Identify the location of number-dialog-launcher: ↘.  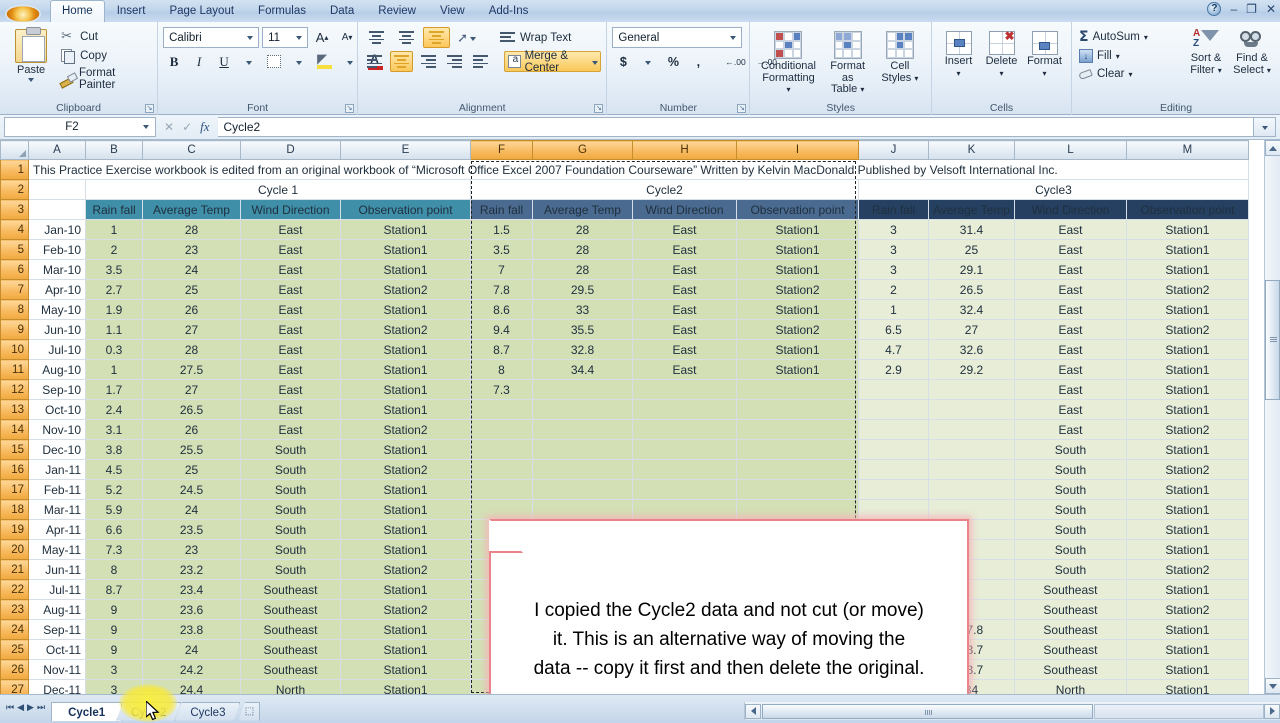
(742, 108).